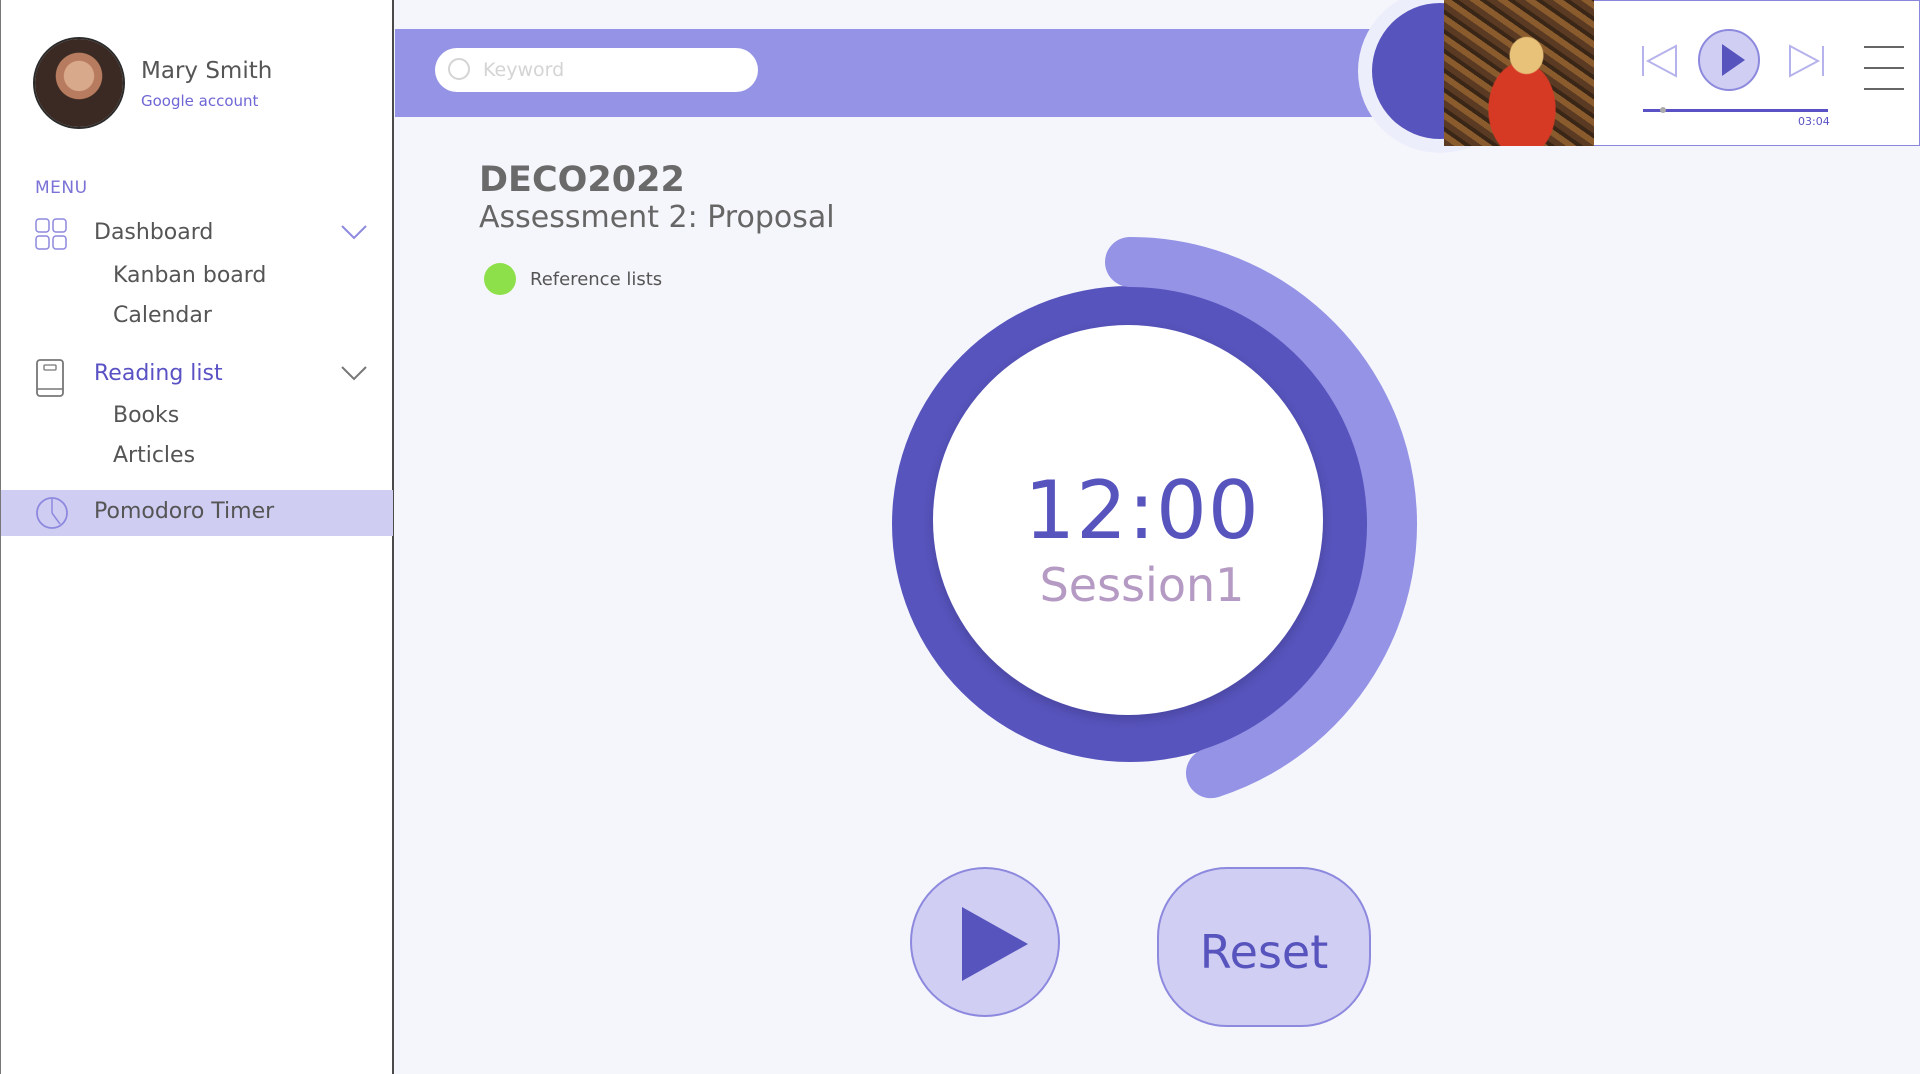 The image size is (1920, 1074). Describe the element at coordinates (596, 70) in the screenshot. I see `search-input` at that location.